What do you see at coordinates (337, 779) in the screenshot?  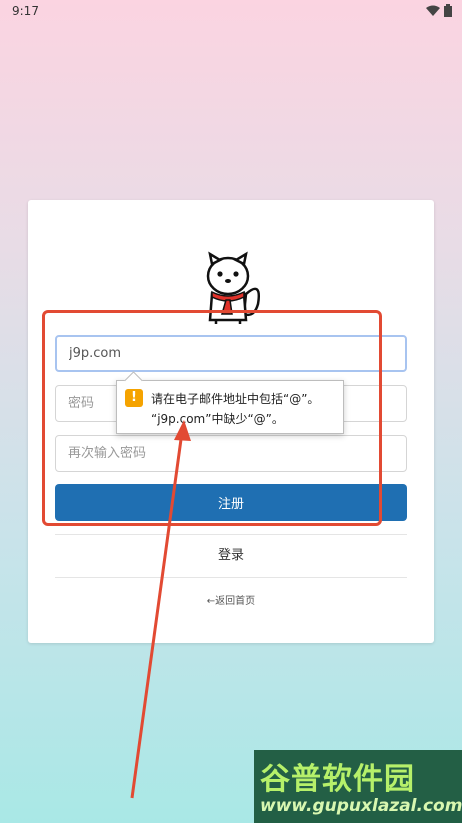 I see `watermark-brand: 谷普软件园` at bounding box center [337, 779].